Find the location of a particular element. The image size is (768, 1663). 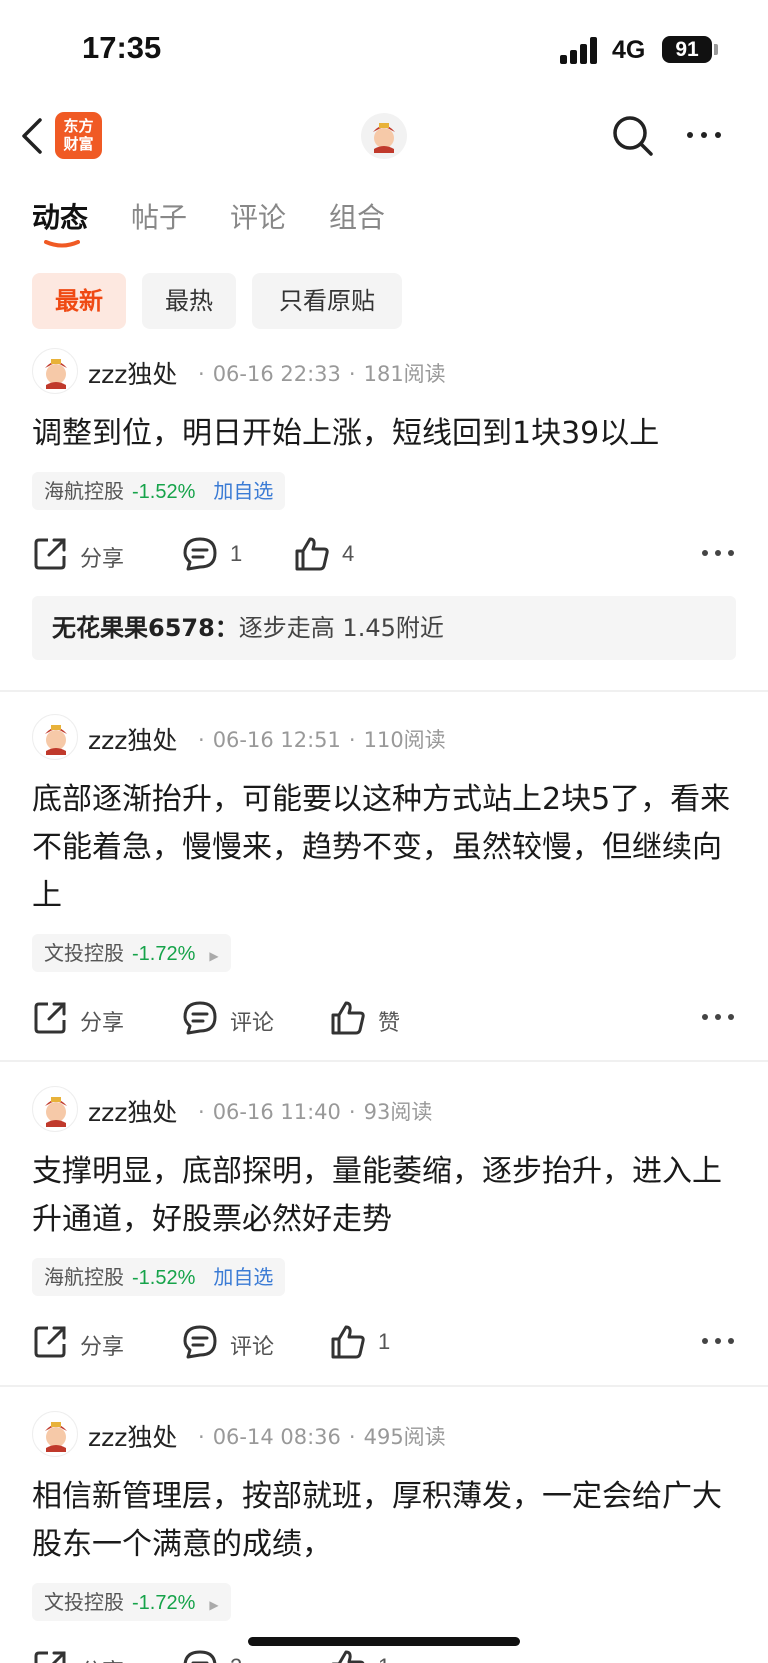

post-header: zzz独处 · 06-16 22:33 · 181阅读 is located at coordinates (382, 371).